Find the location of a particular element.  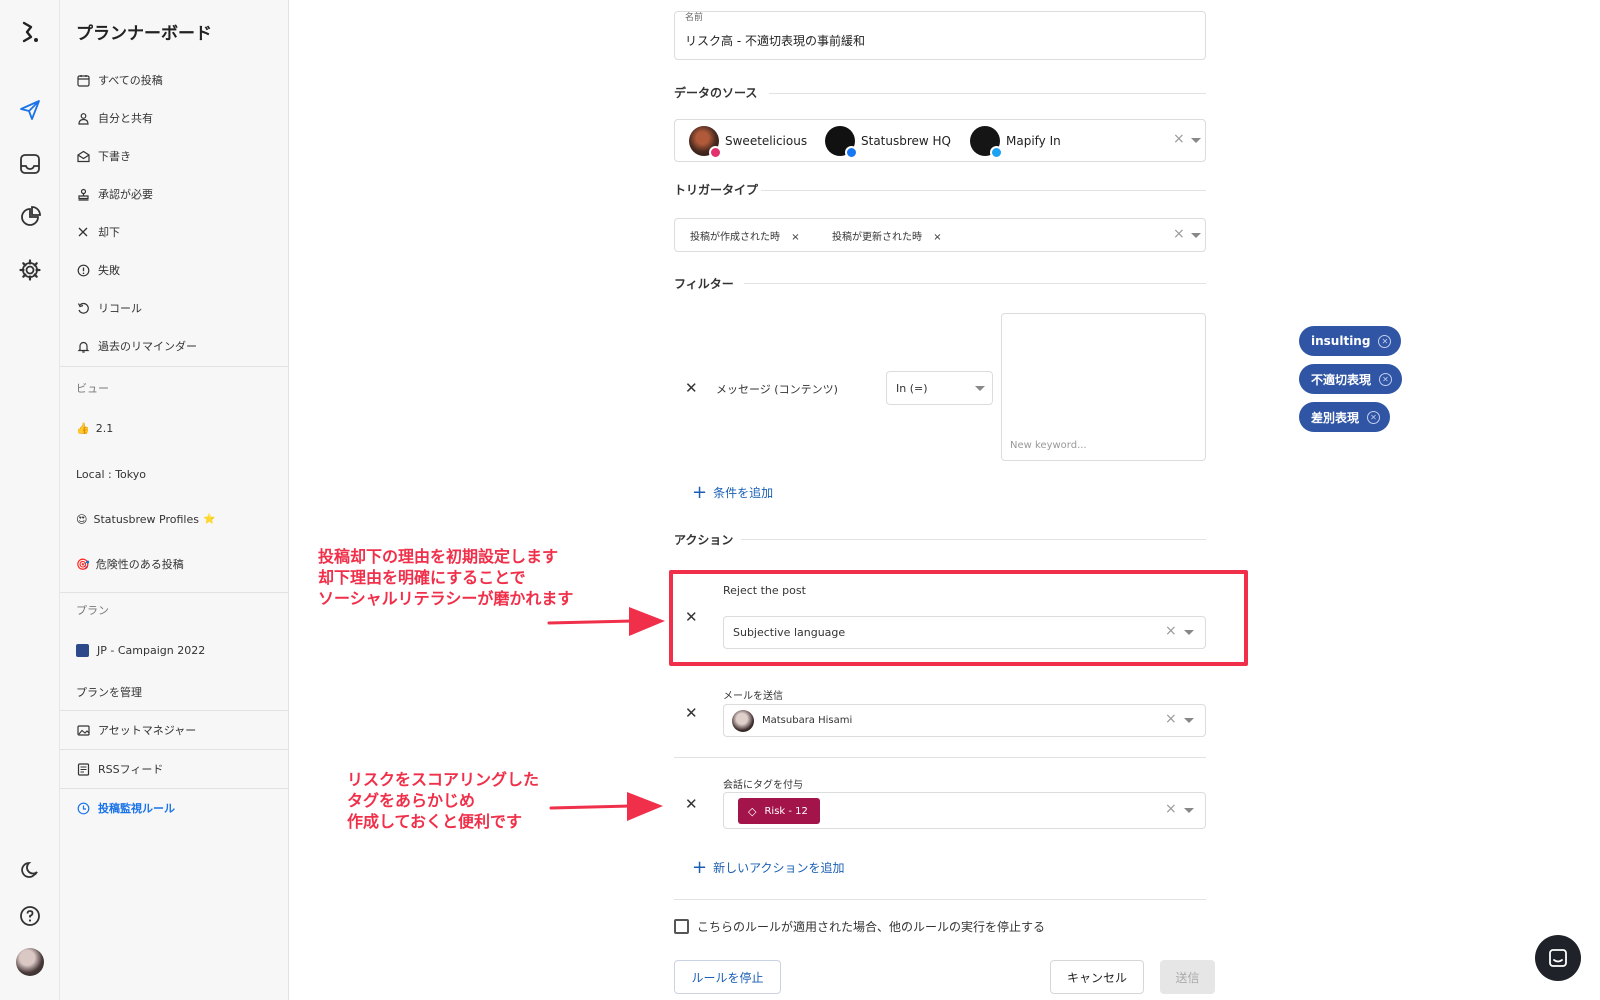

keyword-chip: 不適切表現 ✕ is located at coordinates (1351, 379).